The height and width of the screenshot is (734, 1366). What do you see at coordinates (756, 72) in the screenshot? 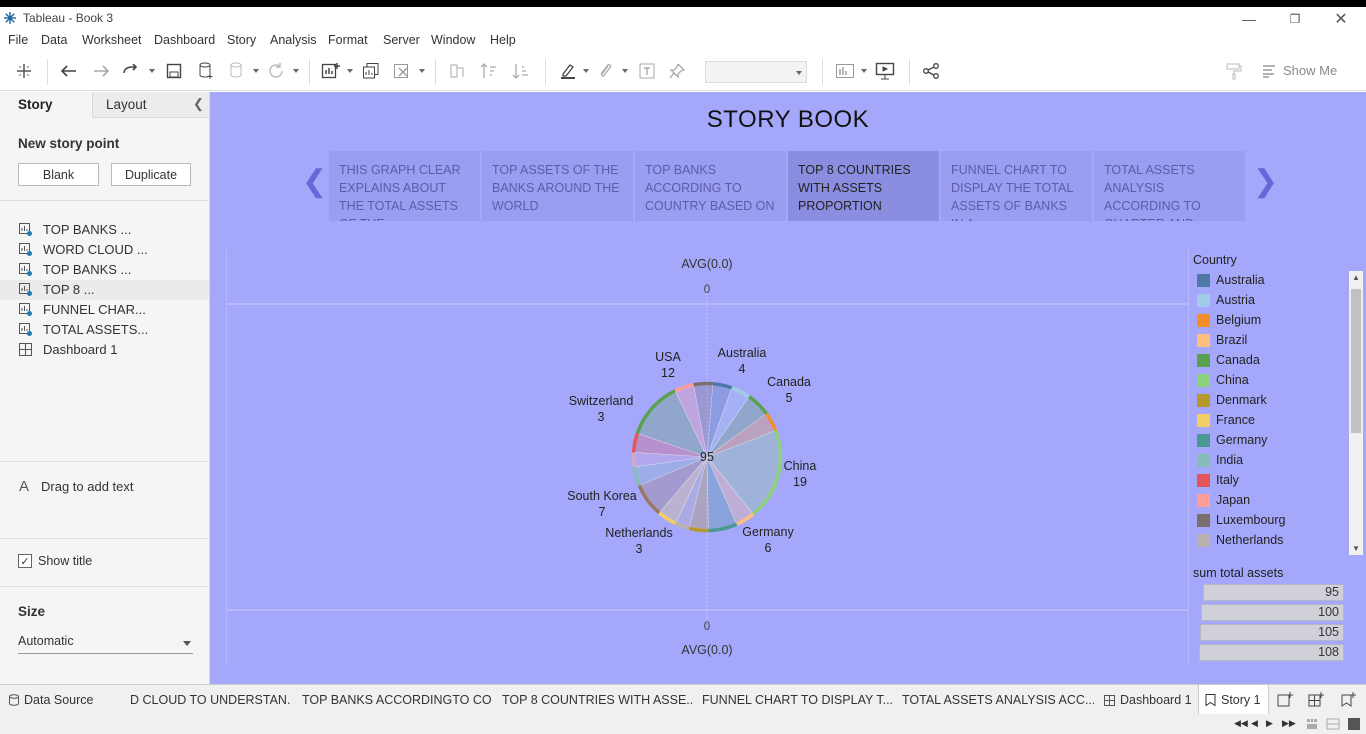
I see `fit-selector` at bounding box center [756, 72].